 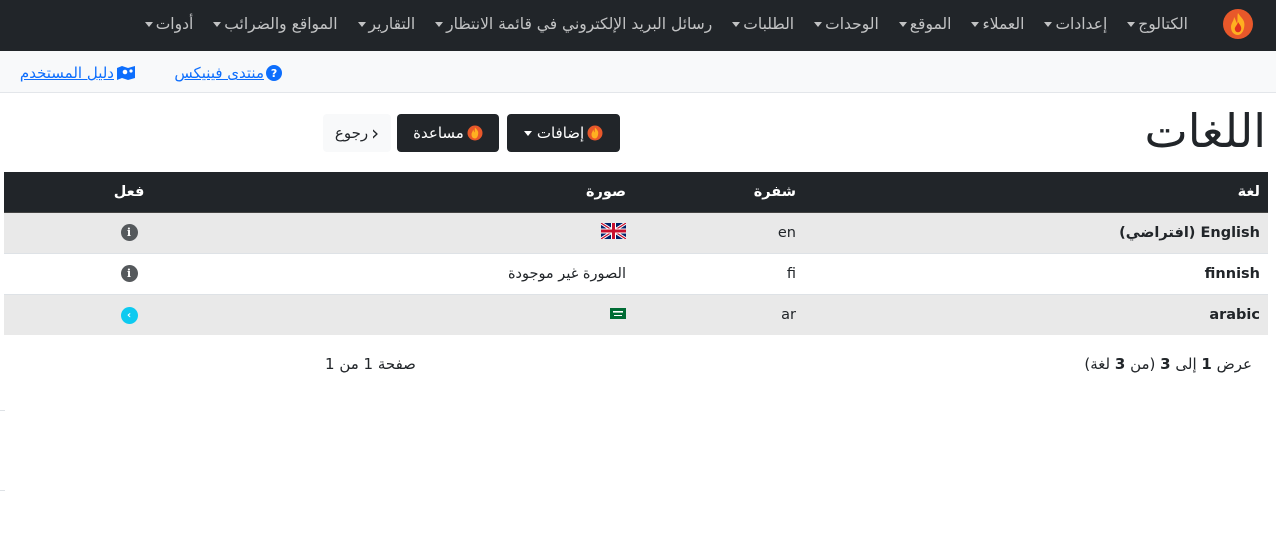 I want to click on nav-item-modules: الوحدات, so click(x=846, y=24).